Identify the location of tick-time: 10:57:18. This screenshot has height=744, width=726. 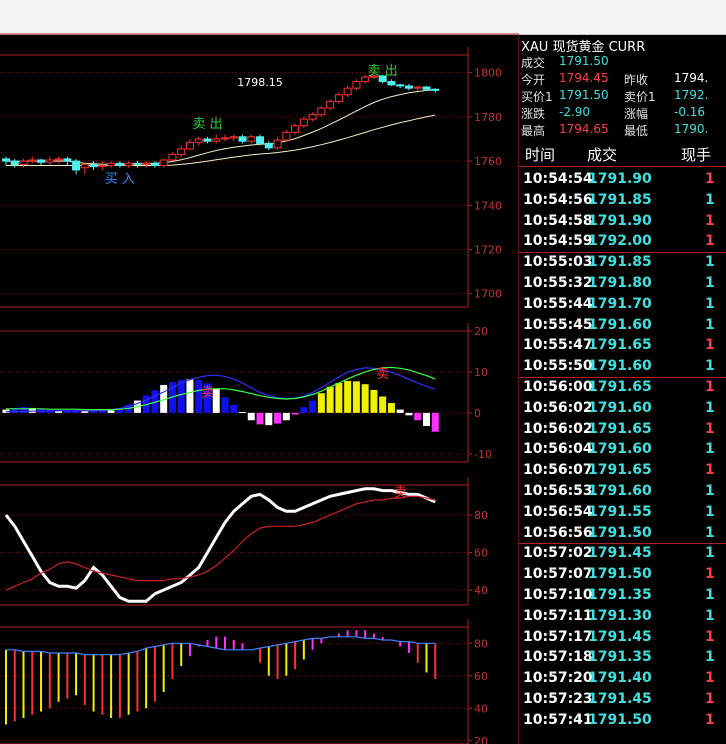
(558, 657).